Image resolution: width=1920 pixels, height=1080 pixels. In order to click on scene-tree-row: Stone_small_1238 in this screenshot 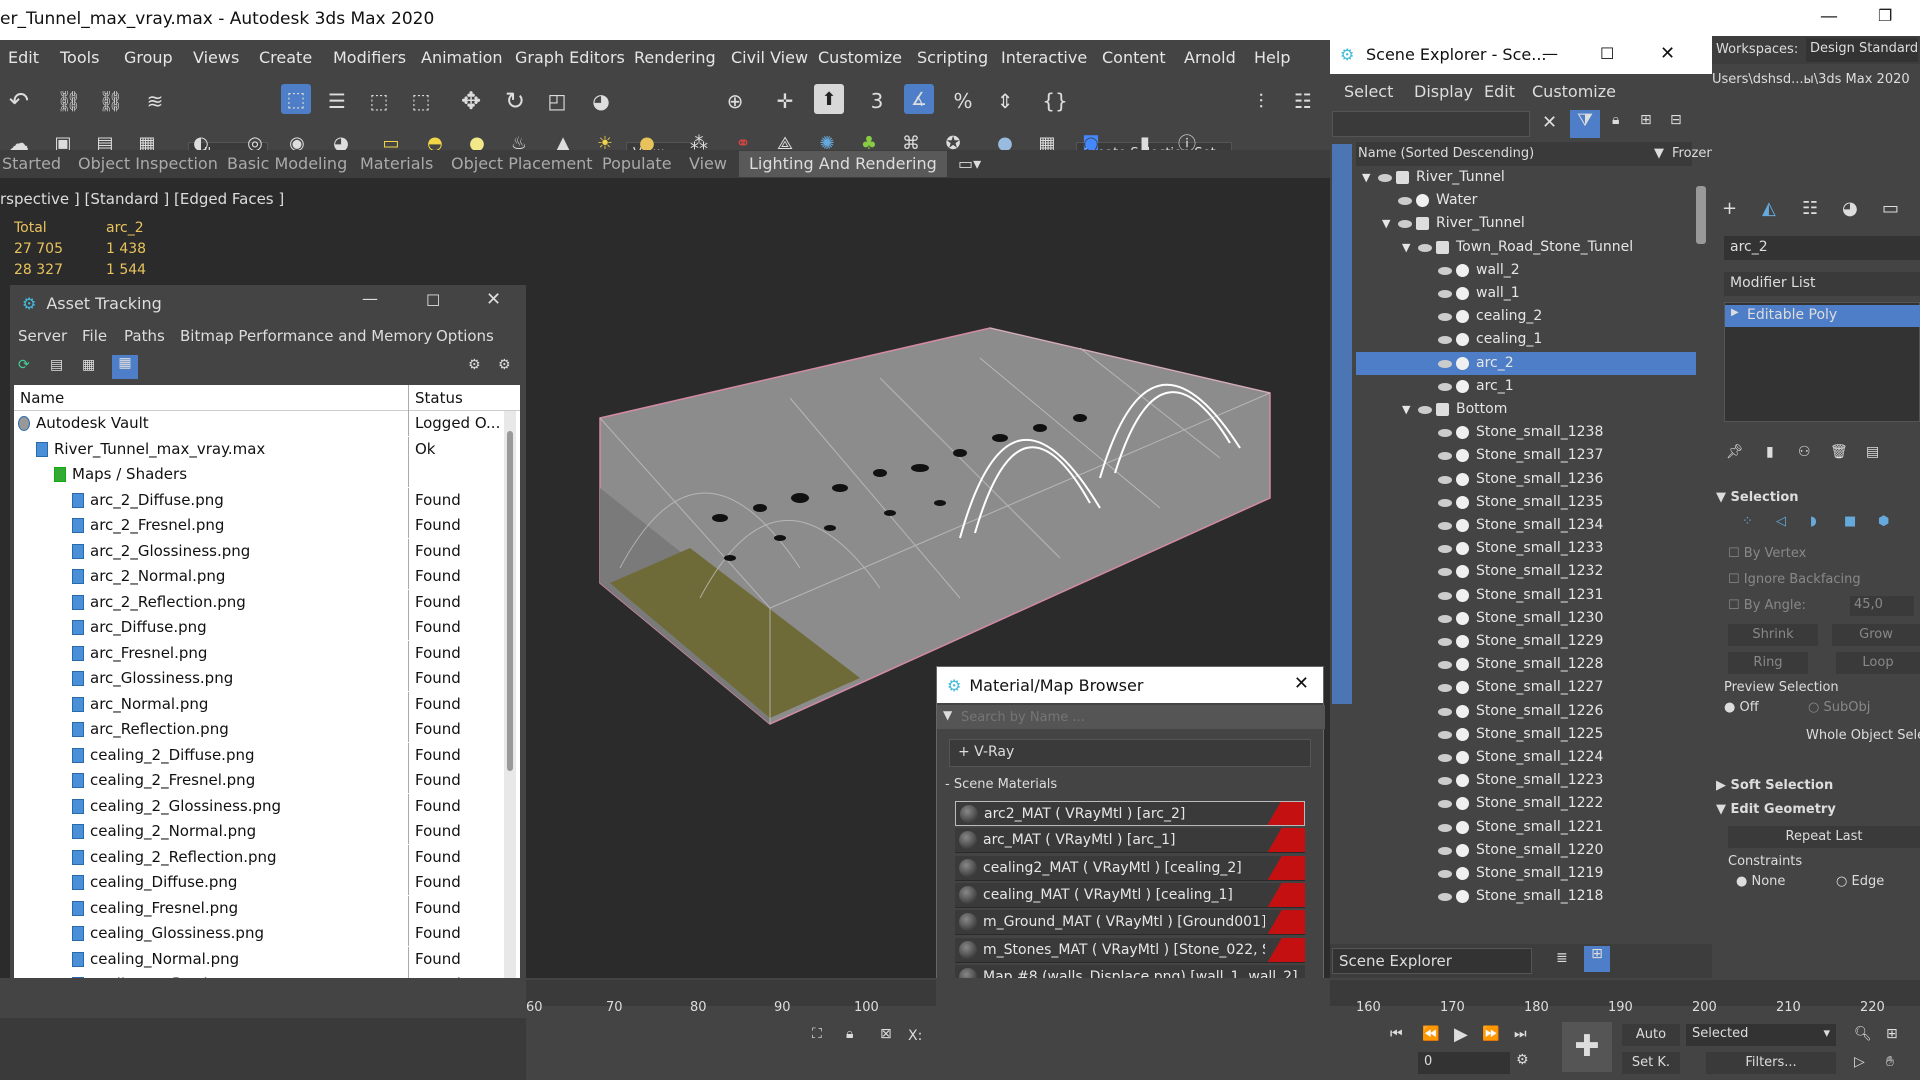, I will do `click(1526, 432)`.